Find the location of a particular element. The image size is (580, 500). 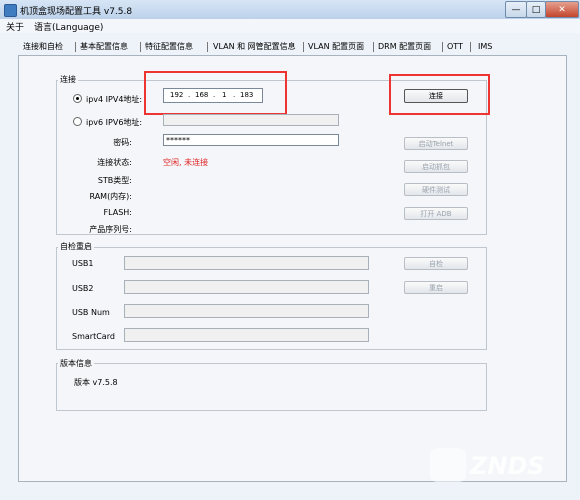

version-text: 版本 v7.5.8 is located at coordinates (96, 382).